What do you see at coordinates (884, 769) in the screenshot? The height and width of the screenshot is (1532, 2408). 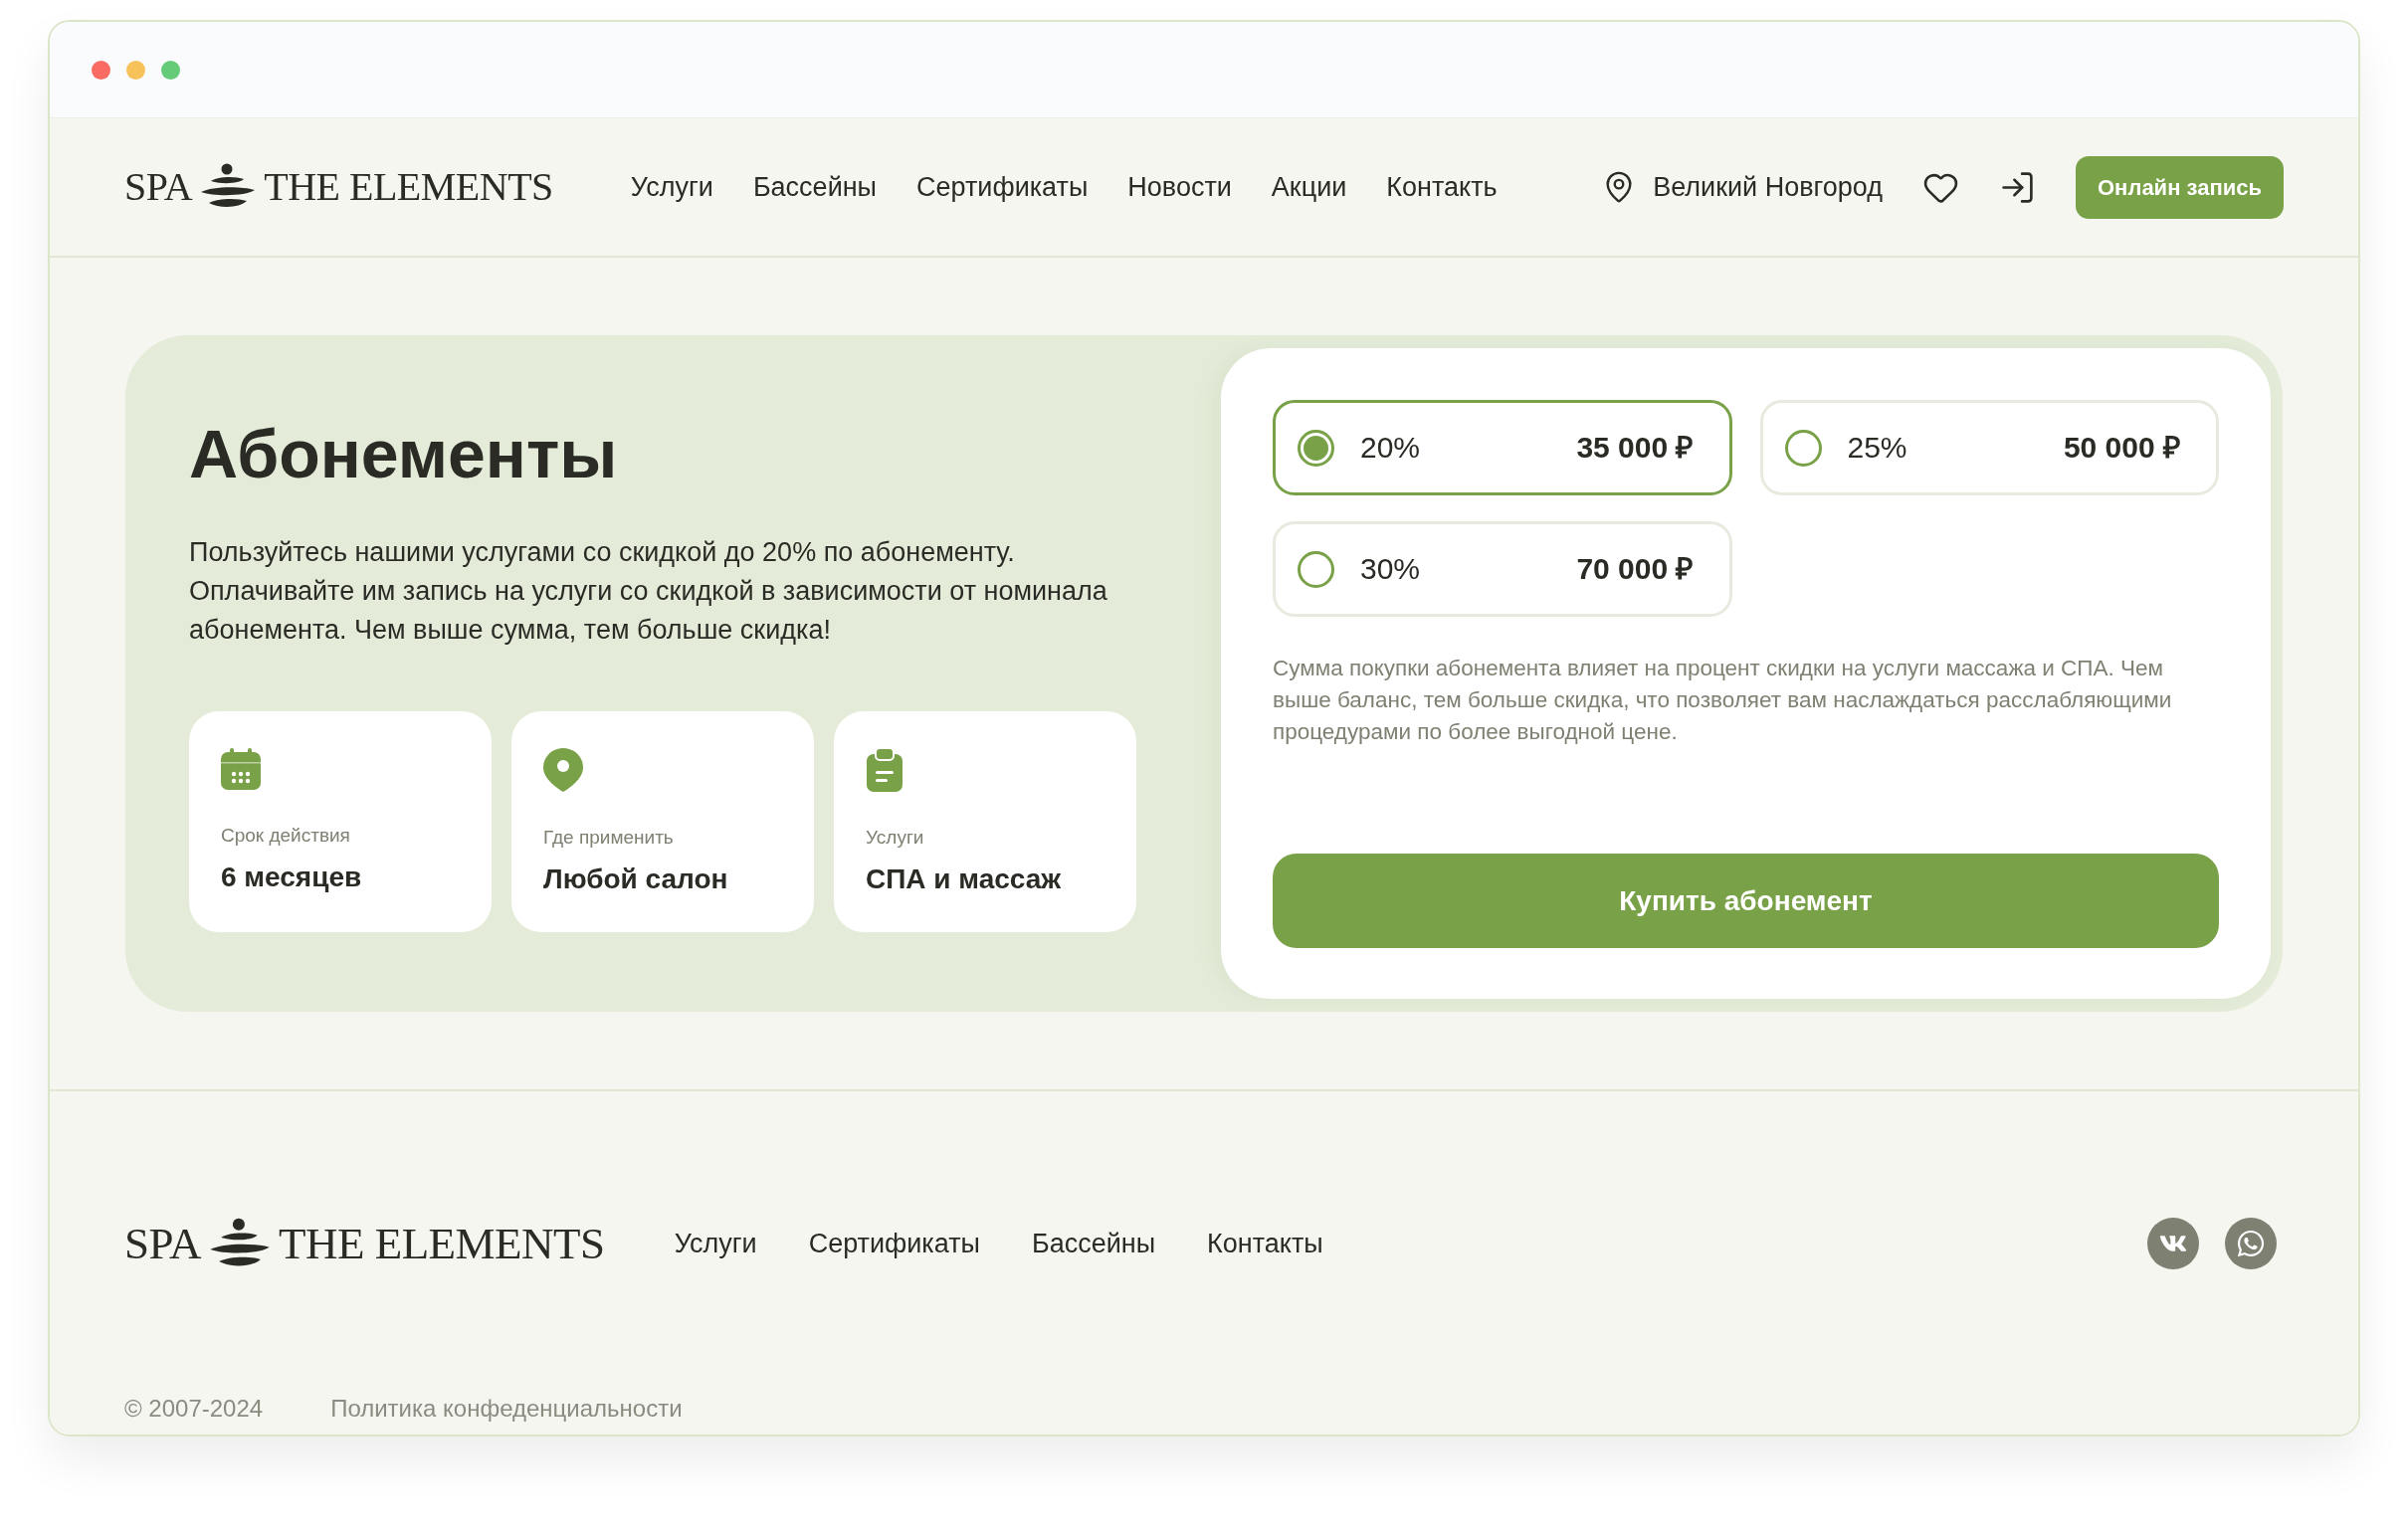 I see `clipboard-icon` at bounding box center [884, 769].